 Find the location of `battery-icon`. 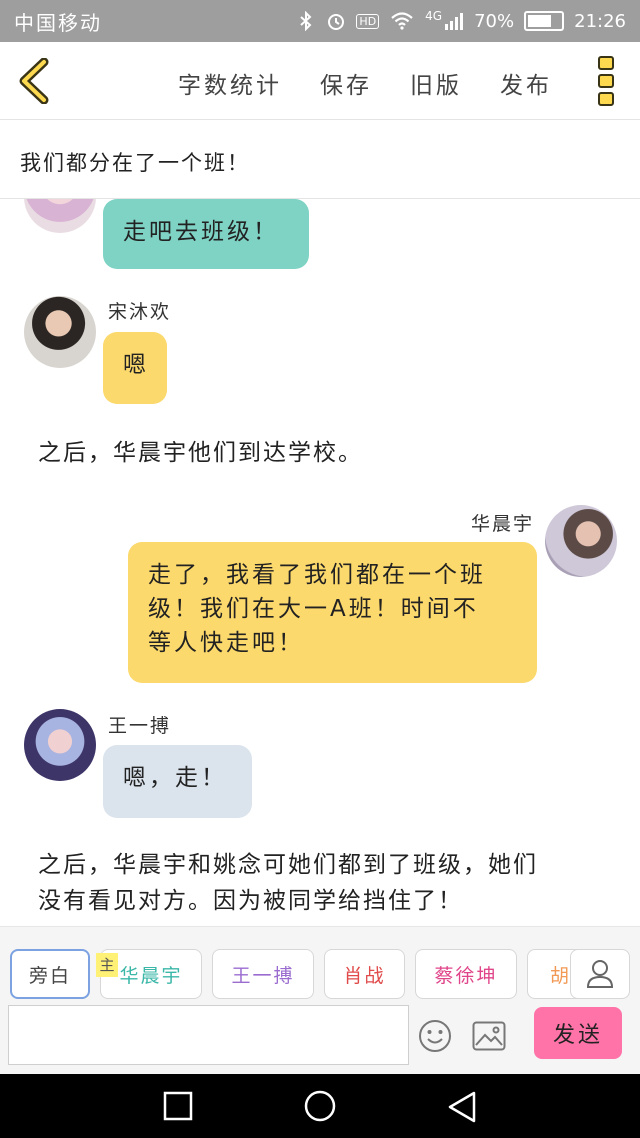

battery-icon is located at coordinates (544, 21).